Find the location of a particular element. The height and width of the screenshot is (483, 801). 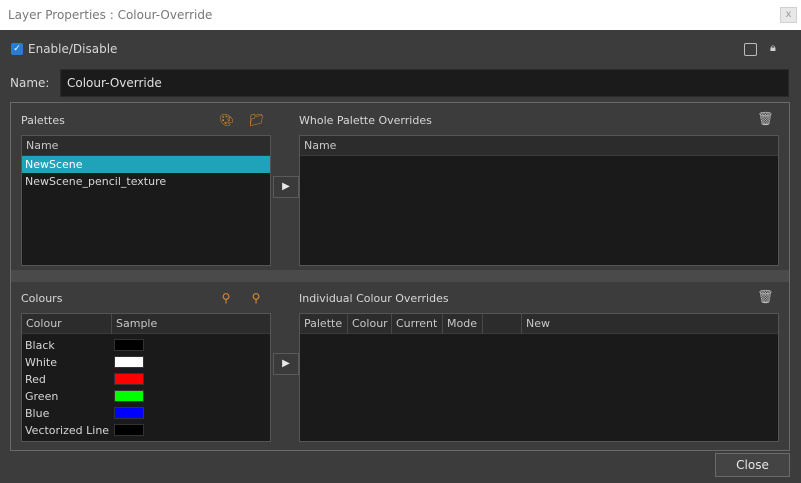

toggle-checkbox is located at coordinates (750, 49).